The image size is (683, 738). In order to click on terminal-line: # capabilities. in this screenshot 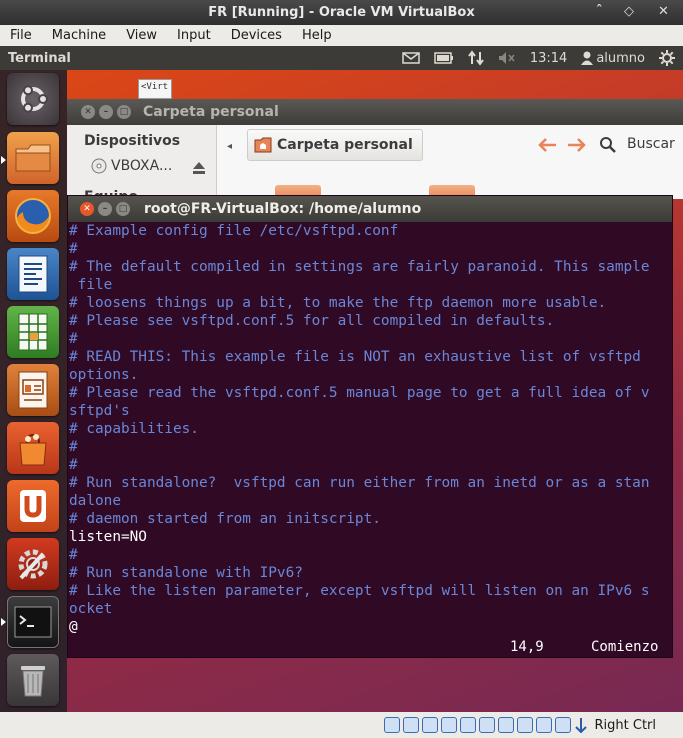, I will do `click(134, 429)`.